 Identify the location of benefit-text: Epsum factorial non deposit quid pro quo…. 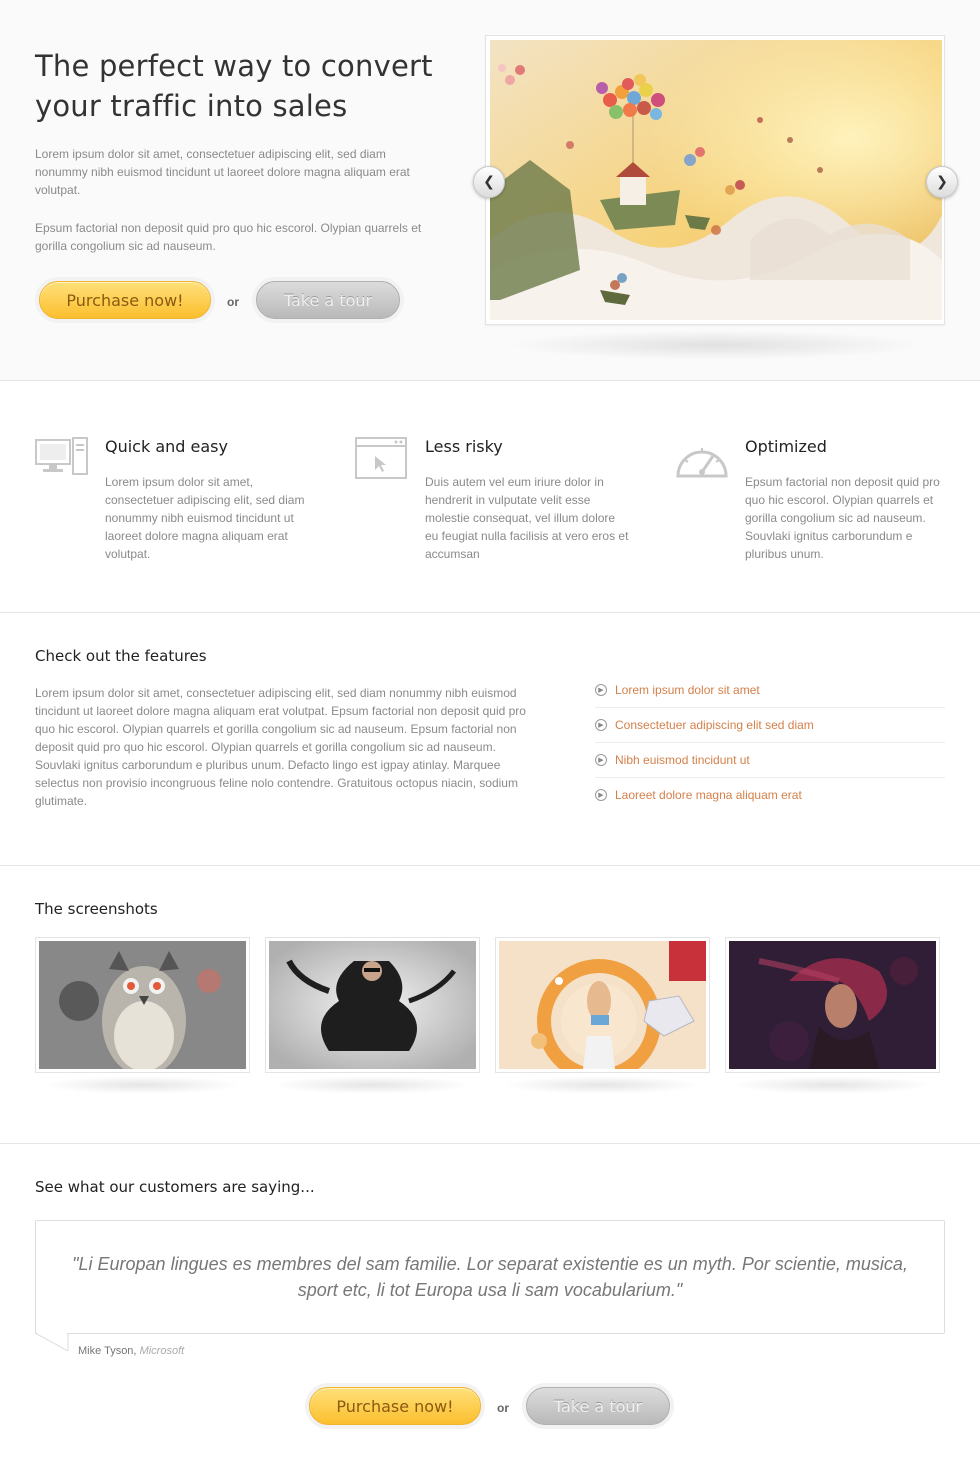
(842, 518).